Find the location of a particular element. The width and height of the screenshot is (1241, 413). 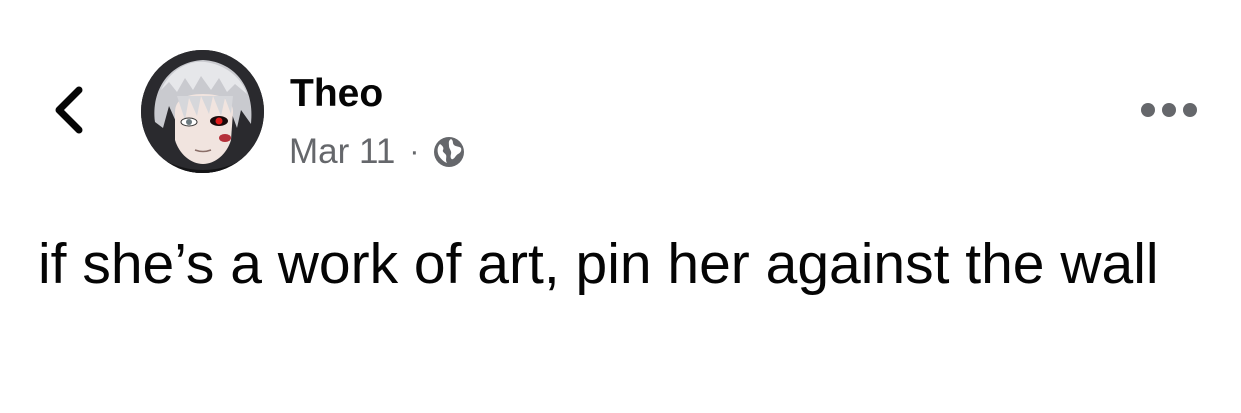

post-date: Mar 11 is located at coordinates (342, 152).